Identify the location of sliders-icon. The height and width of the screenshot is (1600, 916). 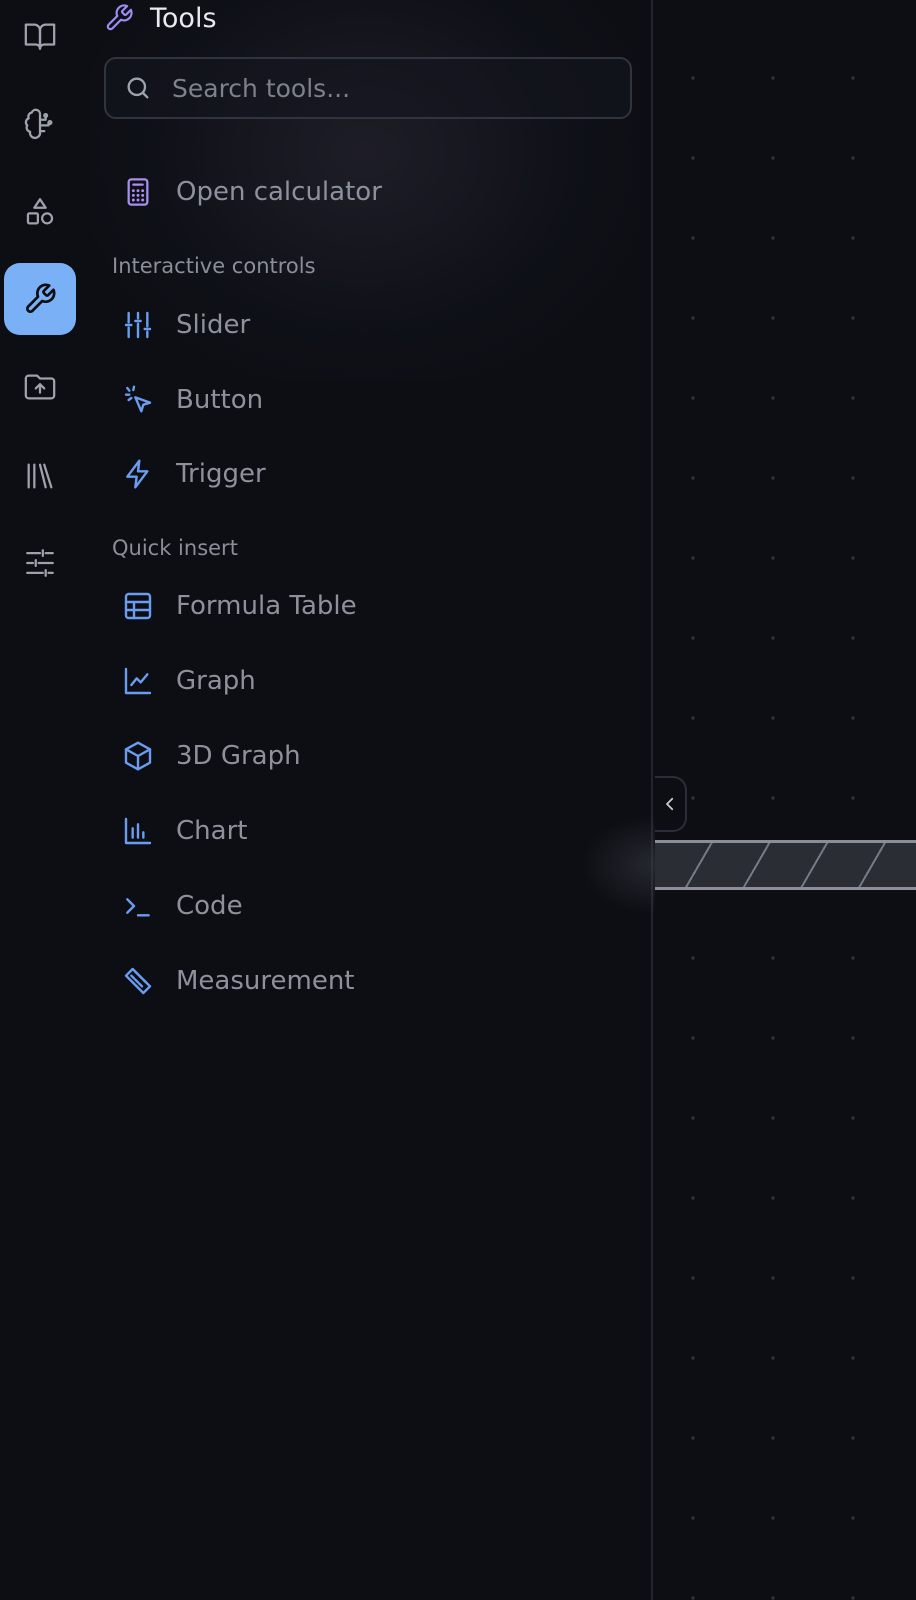
(138, 325).